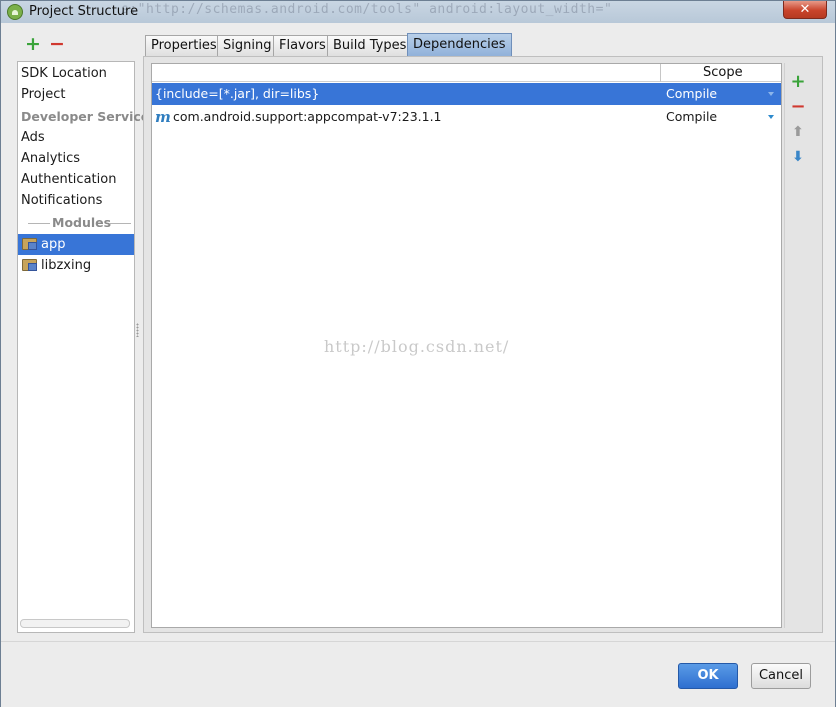 The width and height of the screenshot is (836, 707). Describe the element at coordinates (466, 94) in the screenshot. I see `table-row: {include=[*.jar], dir=libs} Compile` at that location.